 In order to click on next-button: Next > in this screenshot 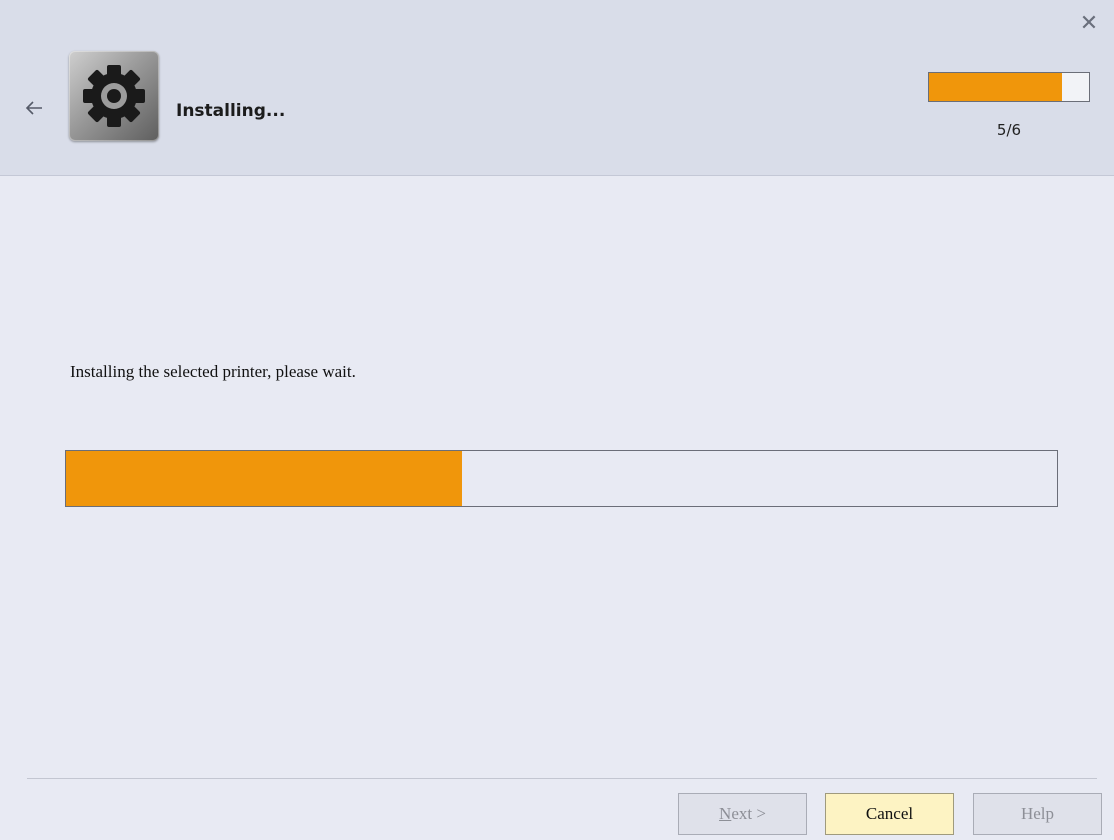, I will do `click(742, 814)`.